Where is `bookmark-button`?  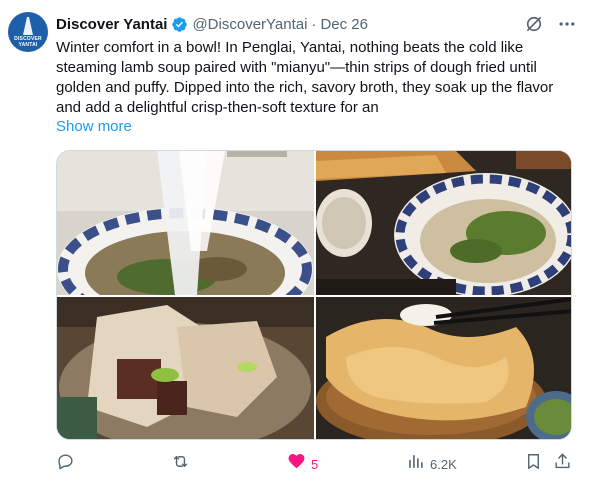
bookmark-button is located at coordinates (533, 464).